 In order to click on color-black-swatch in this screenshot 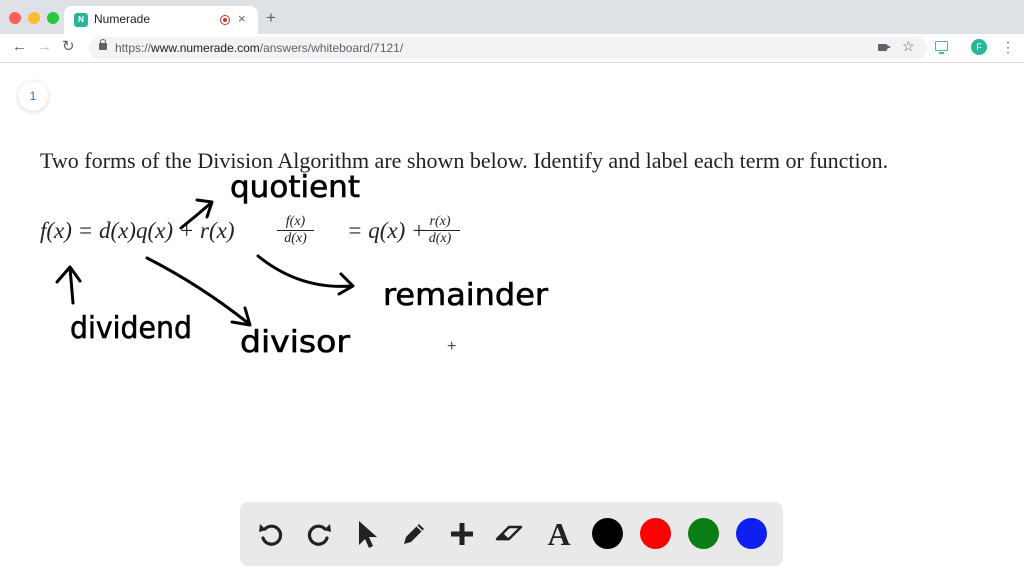, I will do `click(607, 533)`.